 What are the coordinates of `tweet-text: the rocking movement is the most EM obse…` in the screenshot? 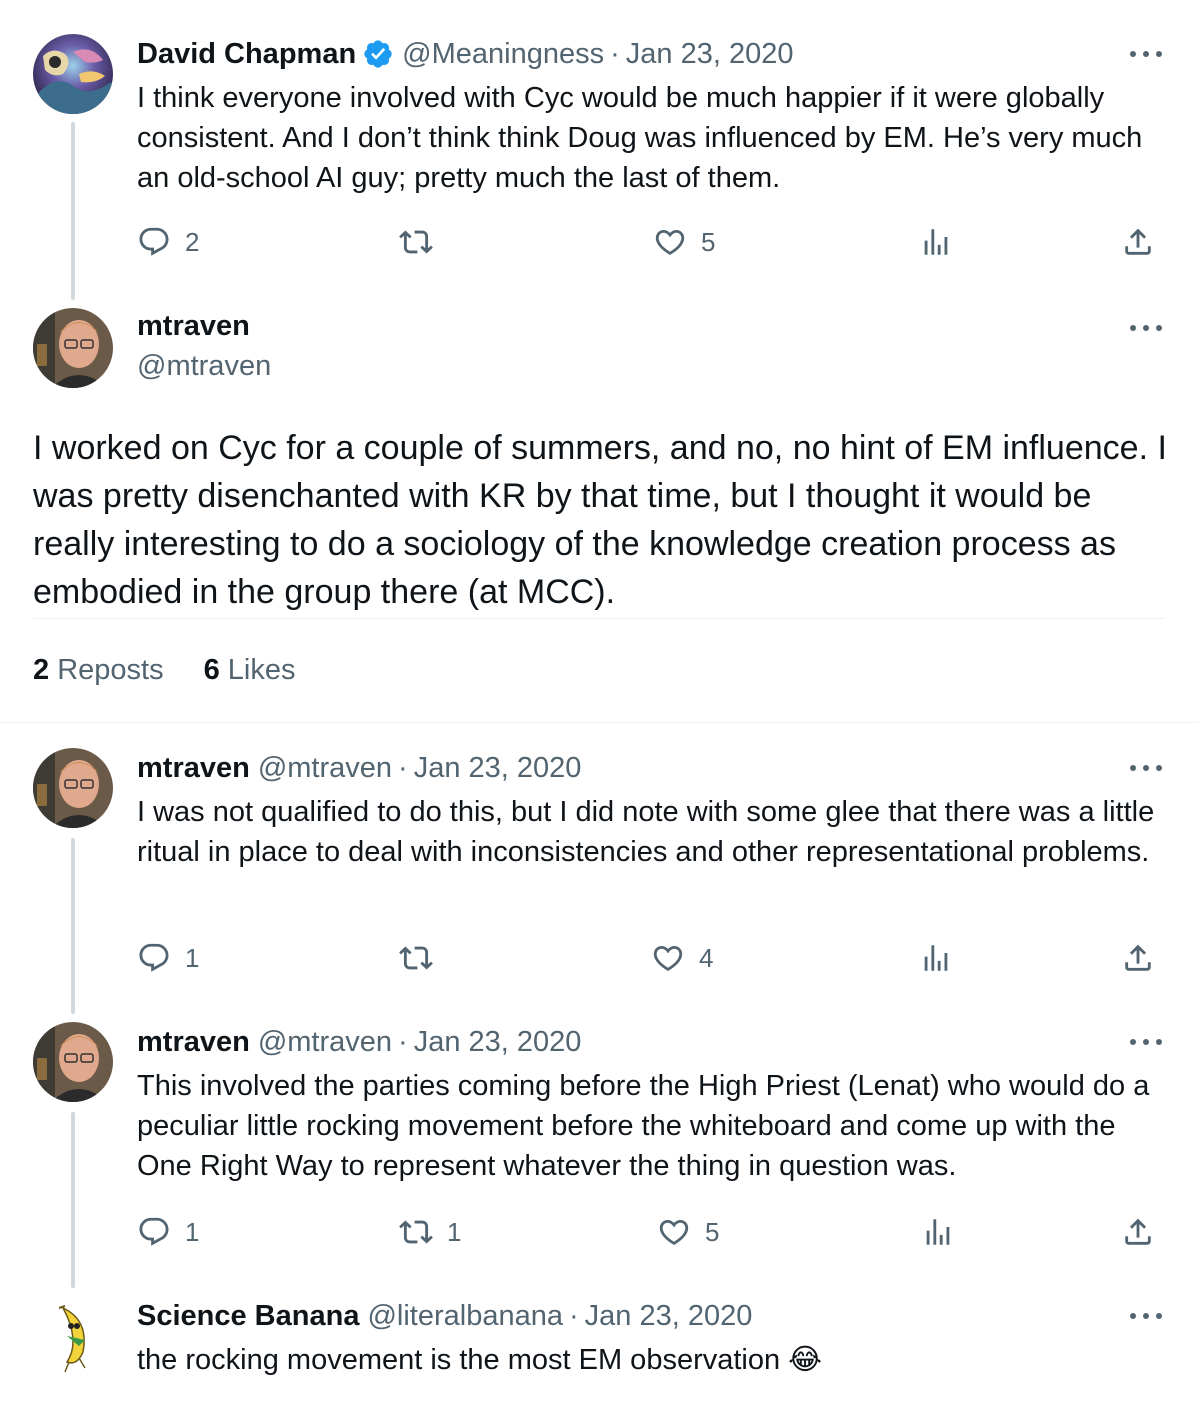 It's located at (480, 1360).